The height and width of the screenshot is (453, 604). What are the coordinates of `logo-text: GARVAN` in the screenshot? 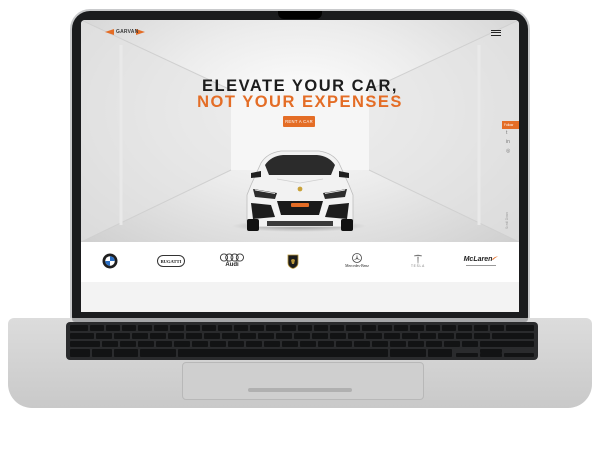 It's located at (127, 32).